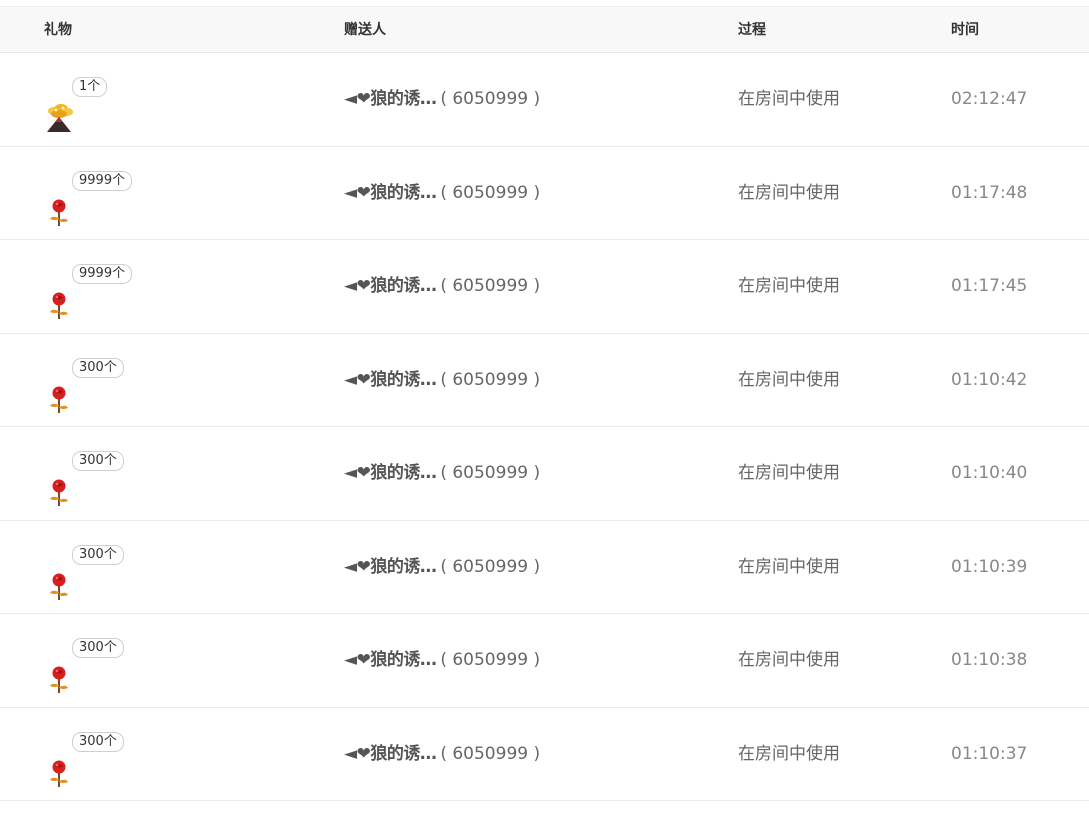  Describe the element at coordinates (989, 753) in the screenshot. I see `time-cell: 01:10:37` at that location.